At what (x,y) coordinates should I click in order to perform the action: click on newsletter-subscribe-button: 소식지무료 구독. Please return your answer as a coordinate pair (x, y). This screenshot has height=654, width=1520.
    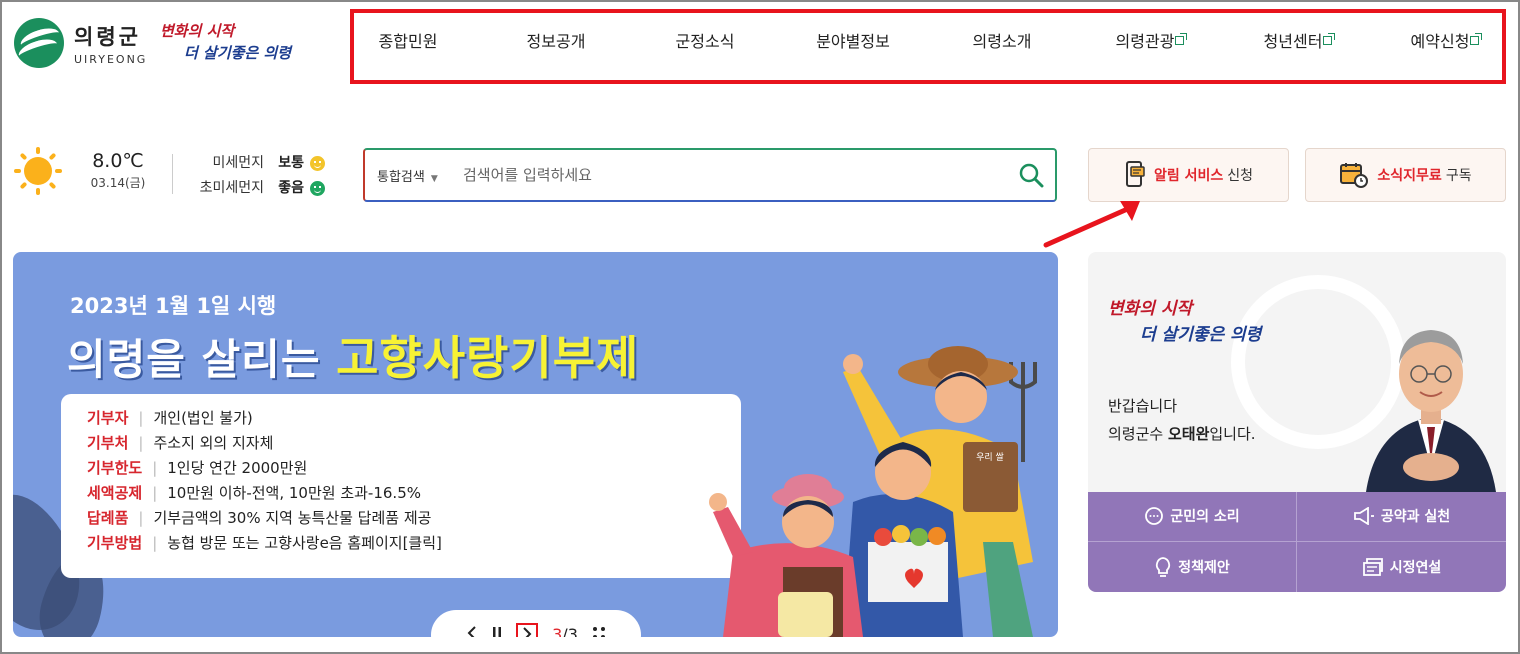
    Looking at the image, I should click on (1405, 175).